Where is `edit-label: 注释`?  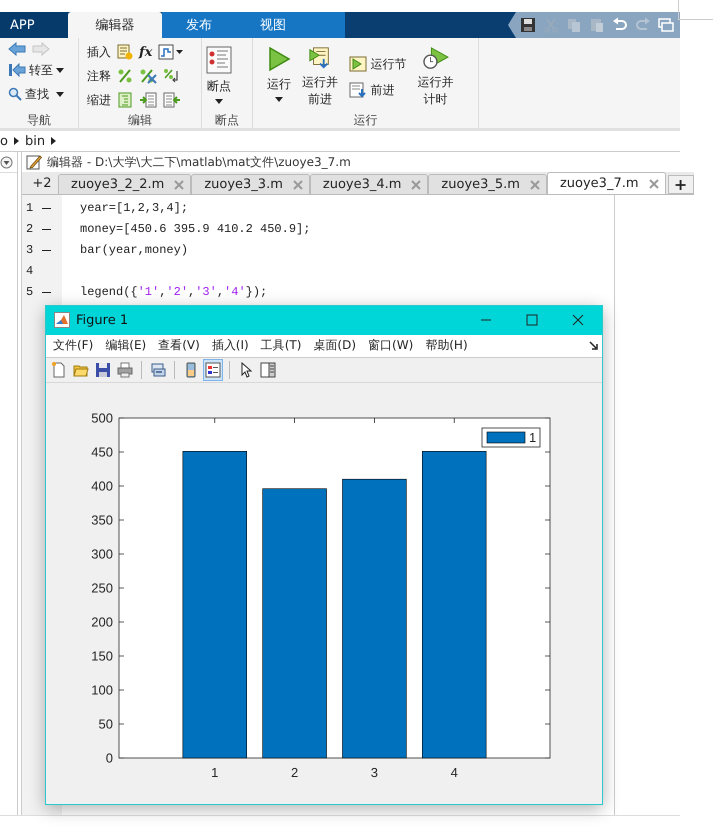
edit-label: 注释 is located at coordinates (99, 76).